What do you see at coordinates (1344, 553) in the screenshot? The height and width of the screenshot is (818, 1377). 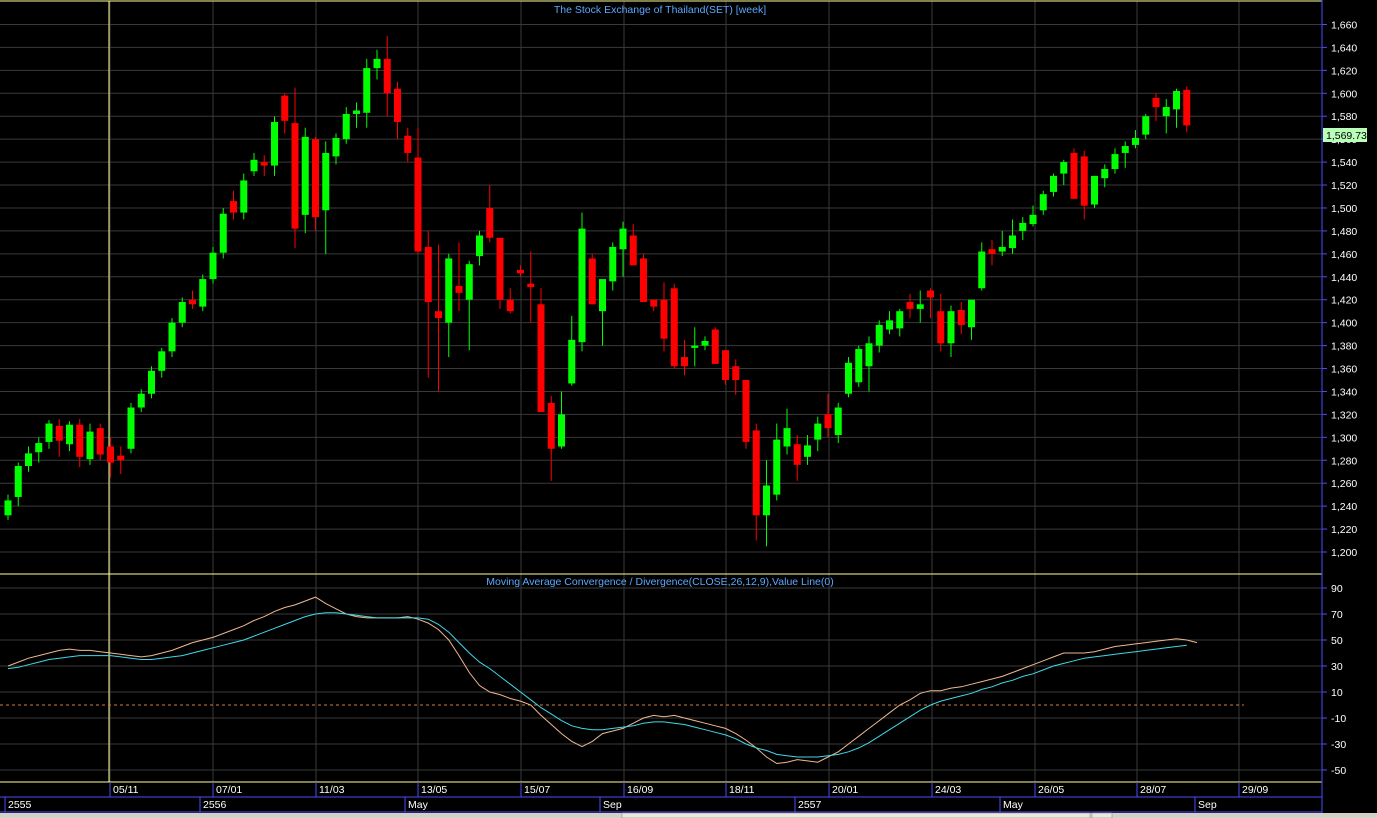 I see `price-axis-label: 1,200` at bounding box center [1344, 553].